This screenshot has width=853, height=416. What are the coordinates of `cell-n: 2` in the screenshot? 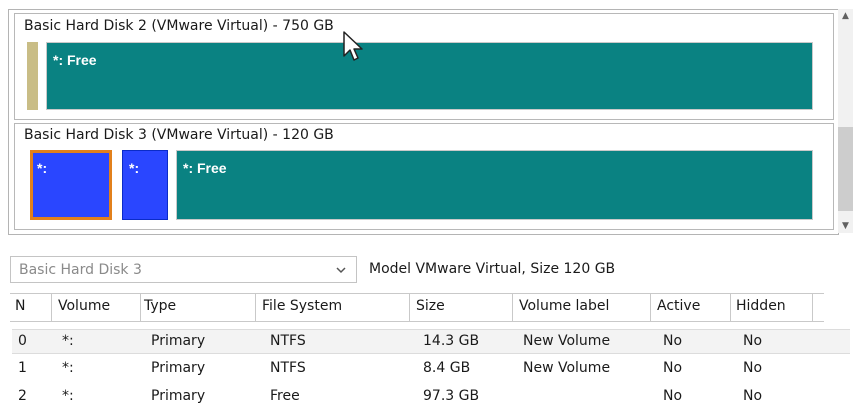 It's located at (22, 396).